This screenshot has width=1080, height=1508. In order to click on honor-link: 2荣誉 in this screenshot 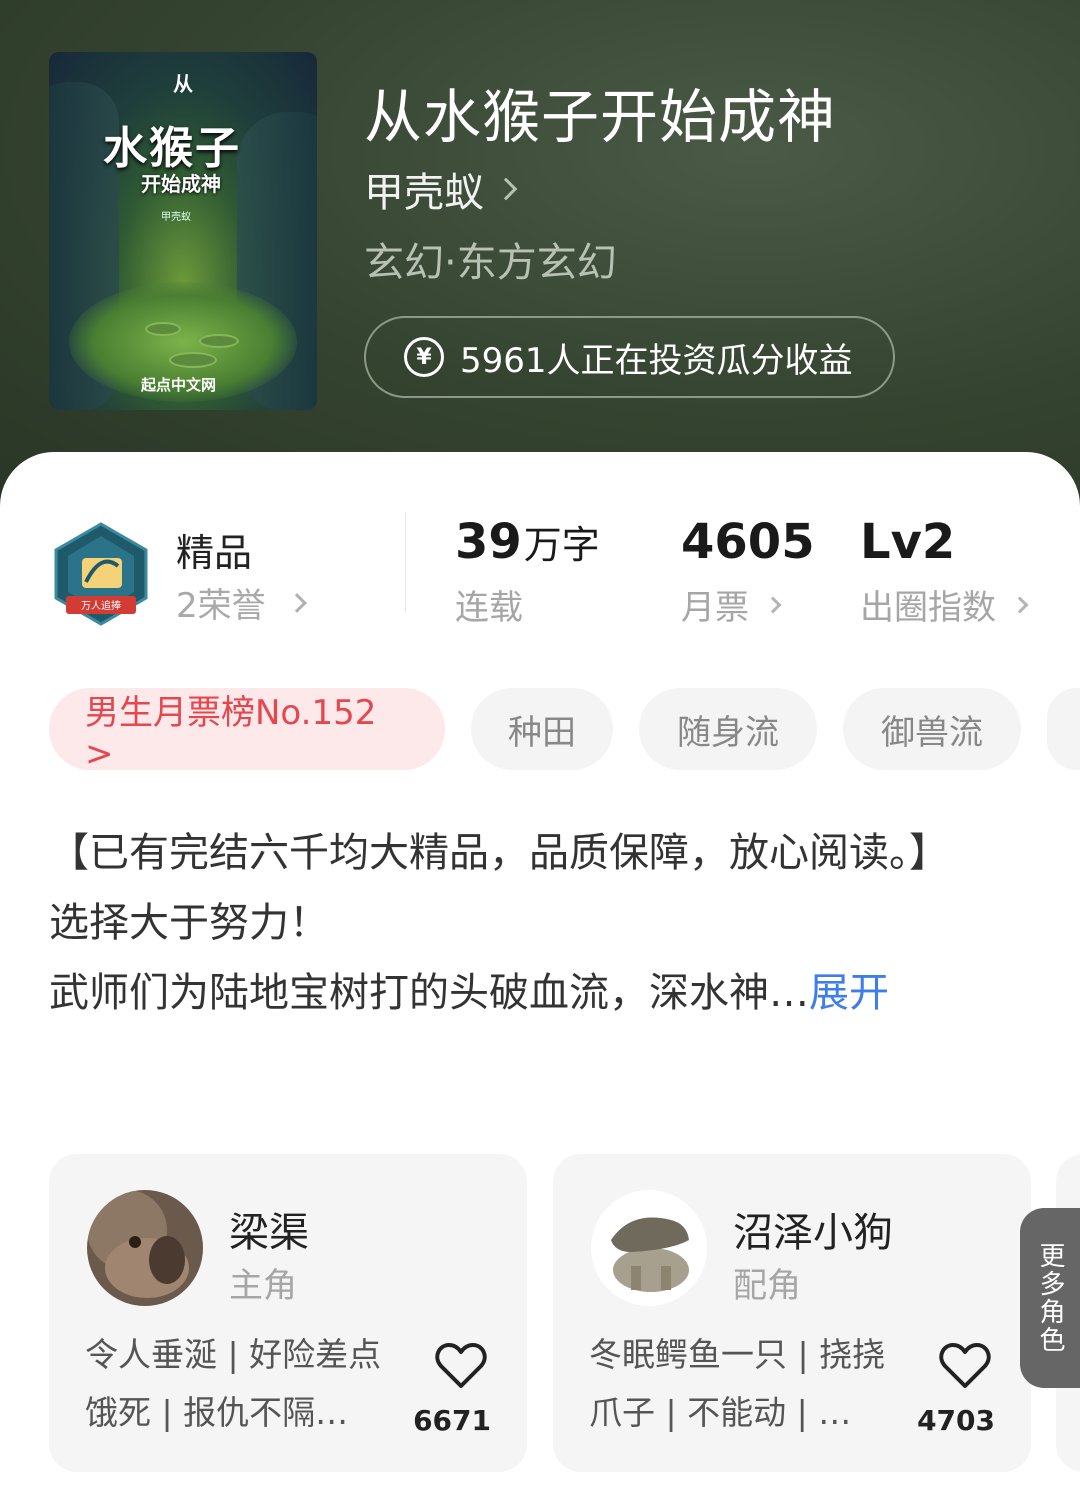, I will do `click(241, 602)`.